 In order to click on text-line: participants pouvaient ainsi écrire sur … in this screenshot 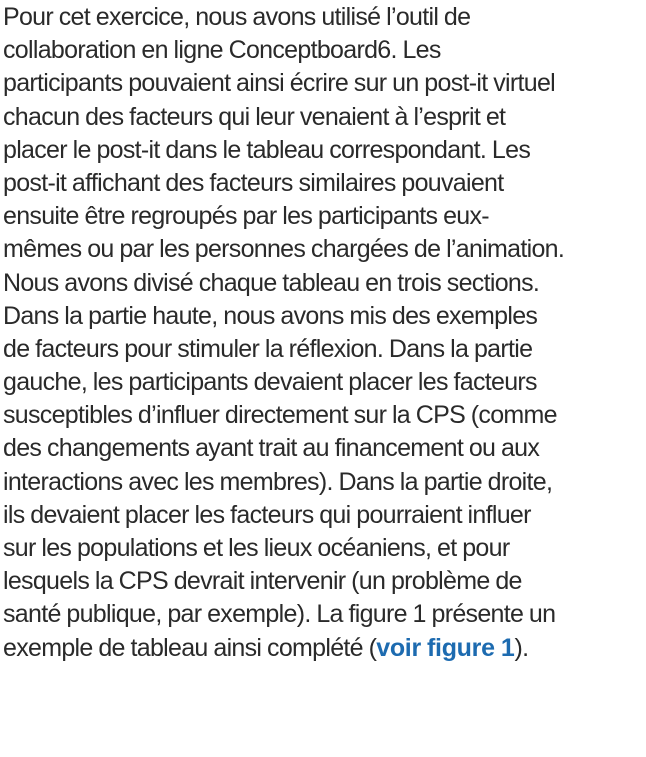, I will do `click(279, 83)`.